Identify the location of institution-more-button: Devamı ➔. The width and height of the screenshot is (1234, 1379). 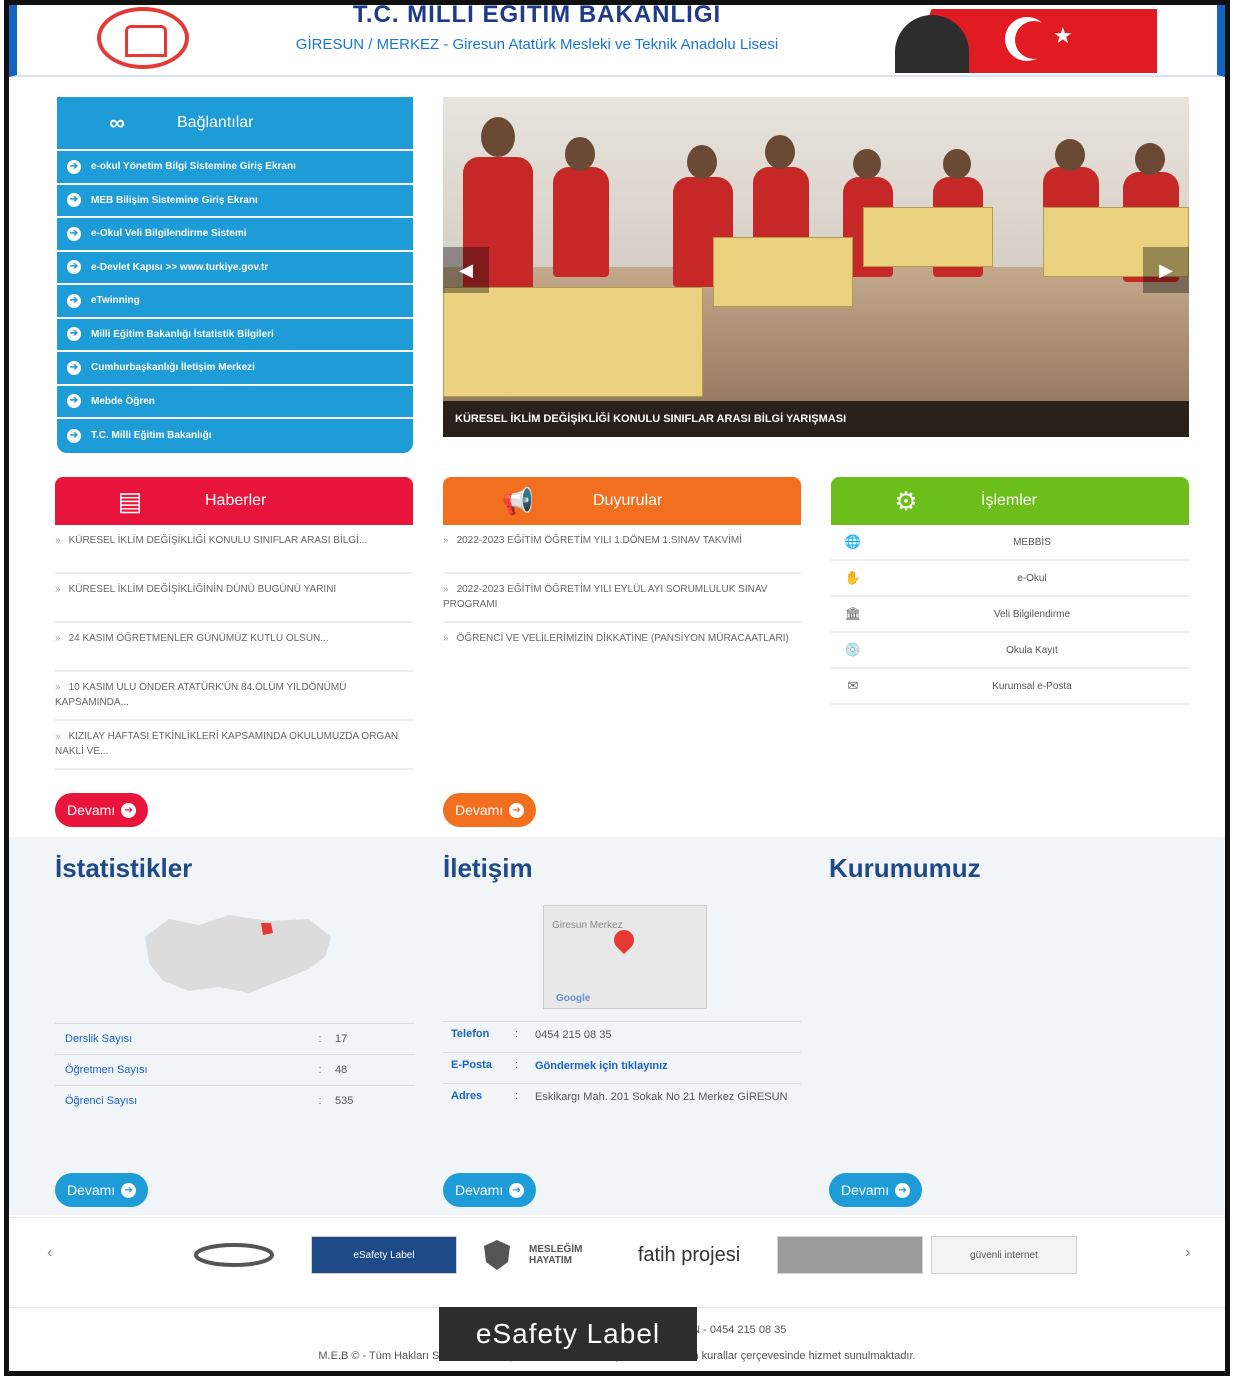
(876, 1190).